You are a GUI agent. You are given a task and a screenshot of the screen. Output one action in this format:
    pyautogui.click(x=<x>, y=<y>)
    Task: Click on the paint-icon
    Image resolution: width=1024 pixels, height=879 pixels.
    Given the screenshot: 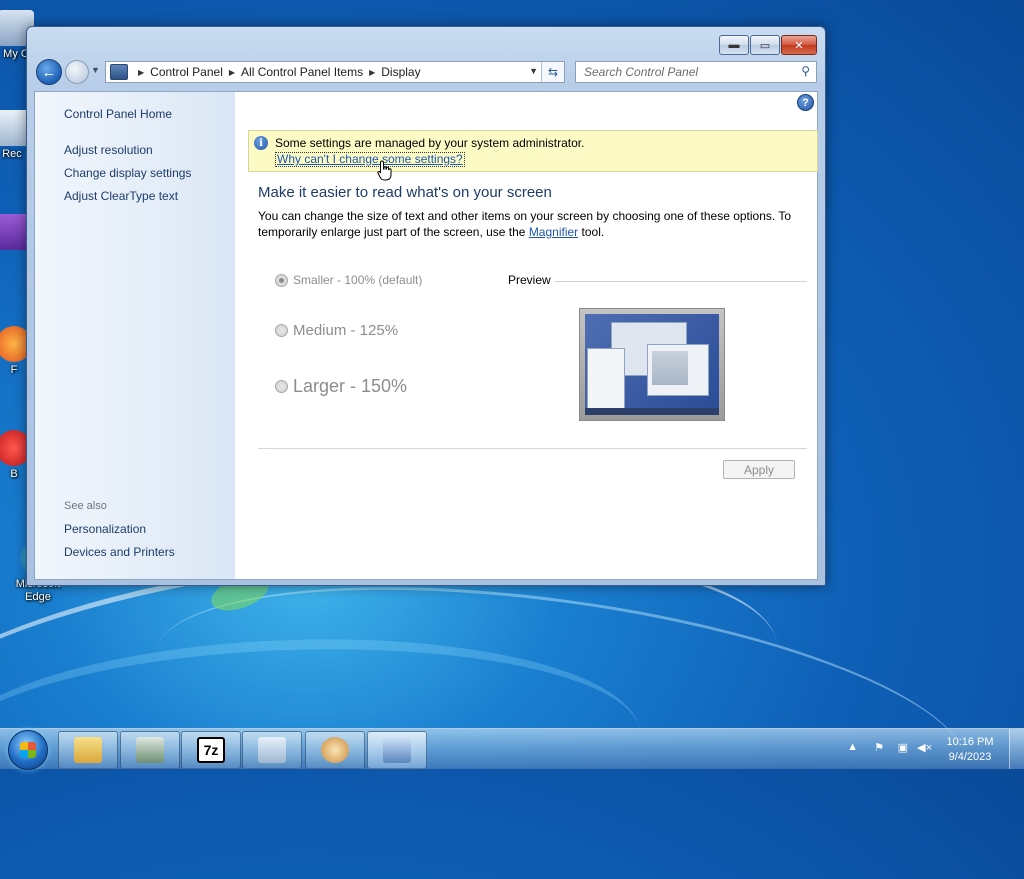 What is the action you would take?
    pyautogui.click(x=335, y=750)
    